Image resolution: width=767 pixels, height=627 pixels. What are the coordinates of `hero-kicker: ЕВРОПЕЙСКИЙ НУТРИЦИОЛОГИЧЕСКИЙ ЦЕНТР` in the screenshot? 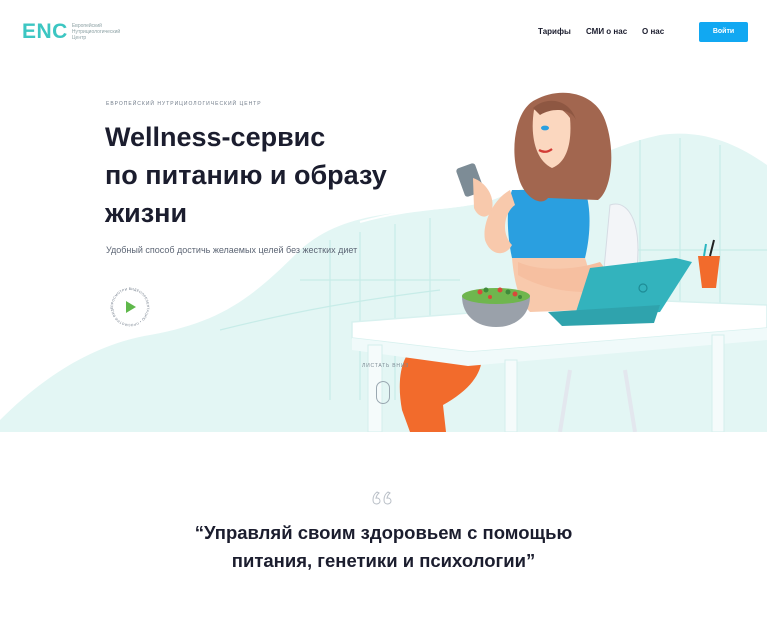 It's located at (184, 104).